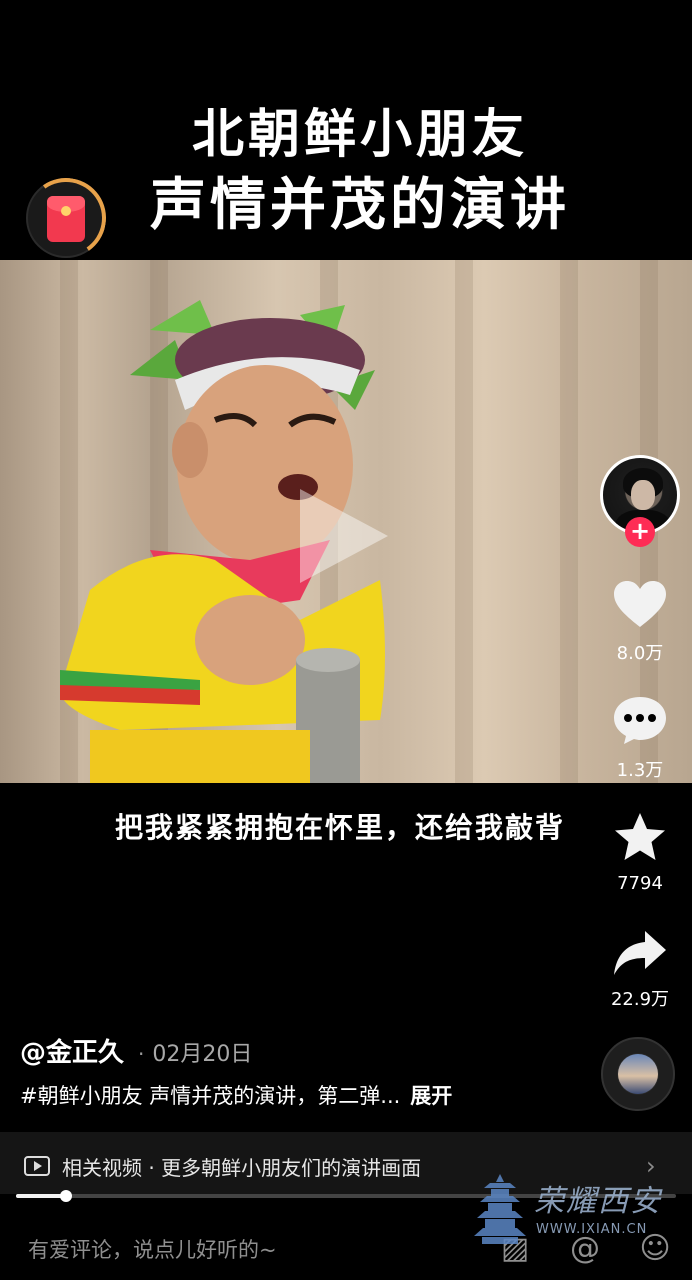 This screenshot has width=692, height=1280. What do you see at coordinates (202, 1054) in the screenshot?
I see `post-date: 02月20日` at bounding box center [202, 1054].